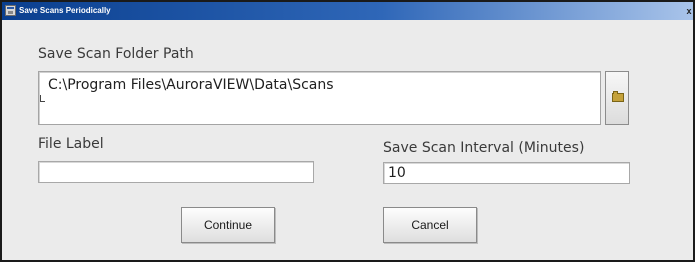  I want to click on folder-icon, so click(618, 96).